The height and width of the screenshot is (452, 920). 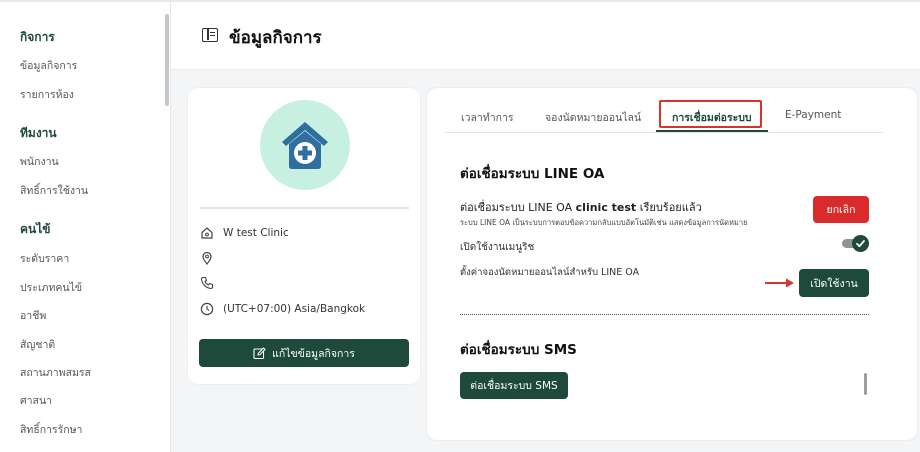 I want to click on sidebar-item-business-info: ข้อมูลกิจการ, so click(x=48, y=65).